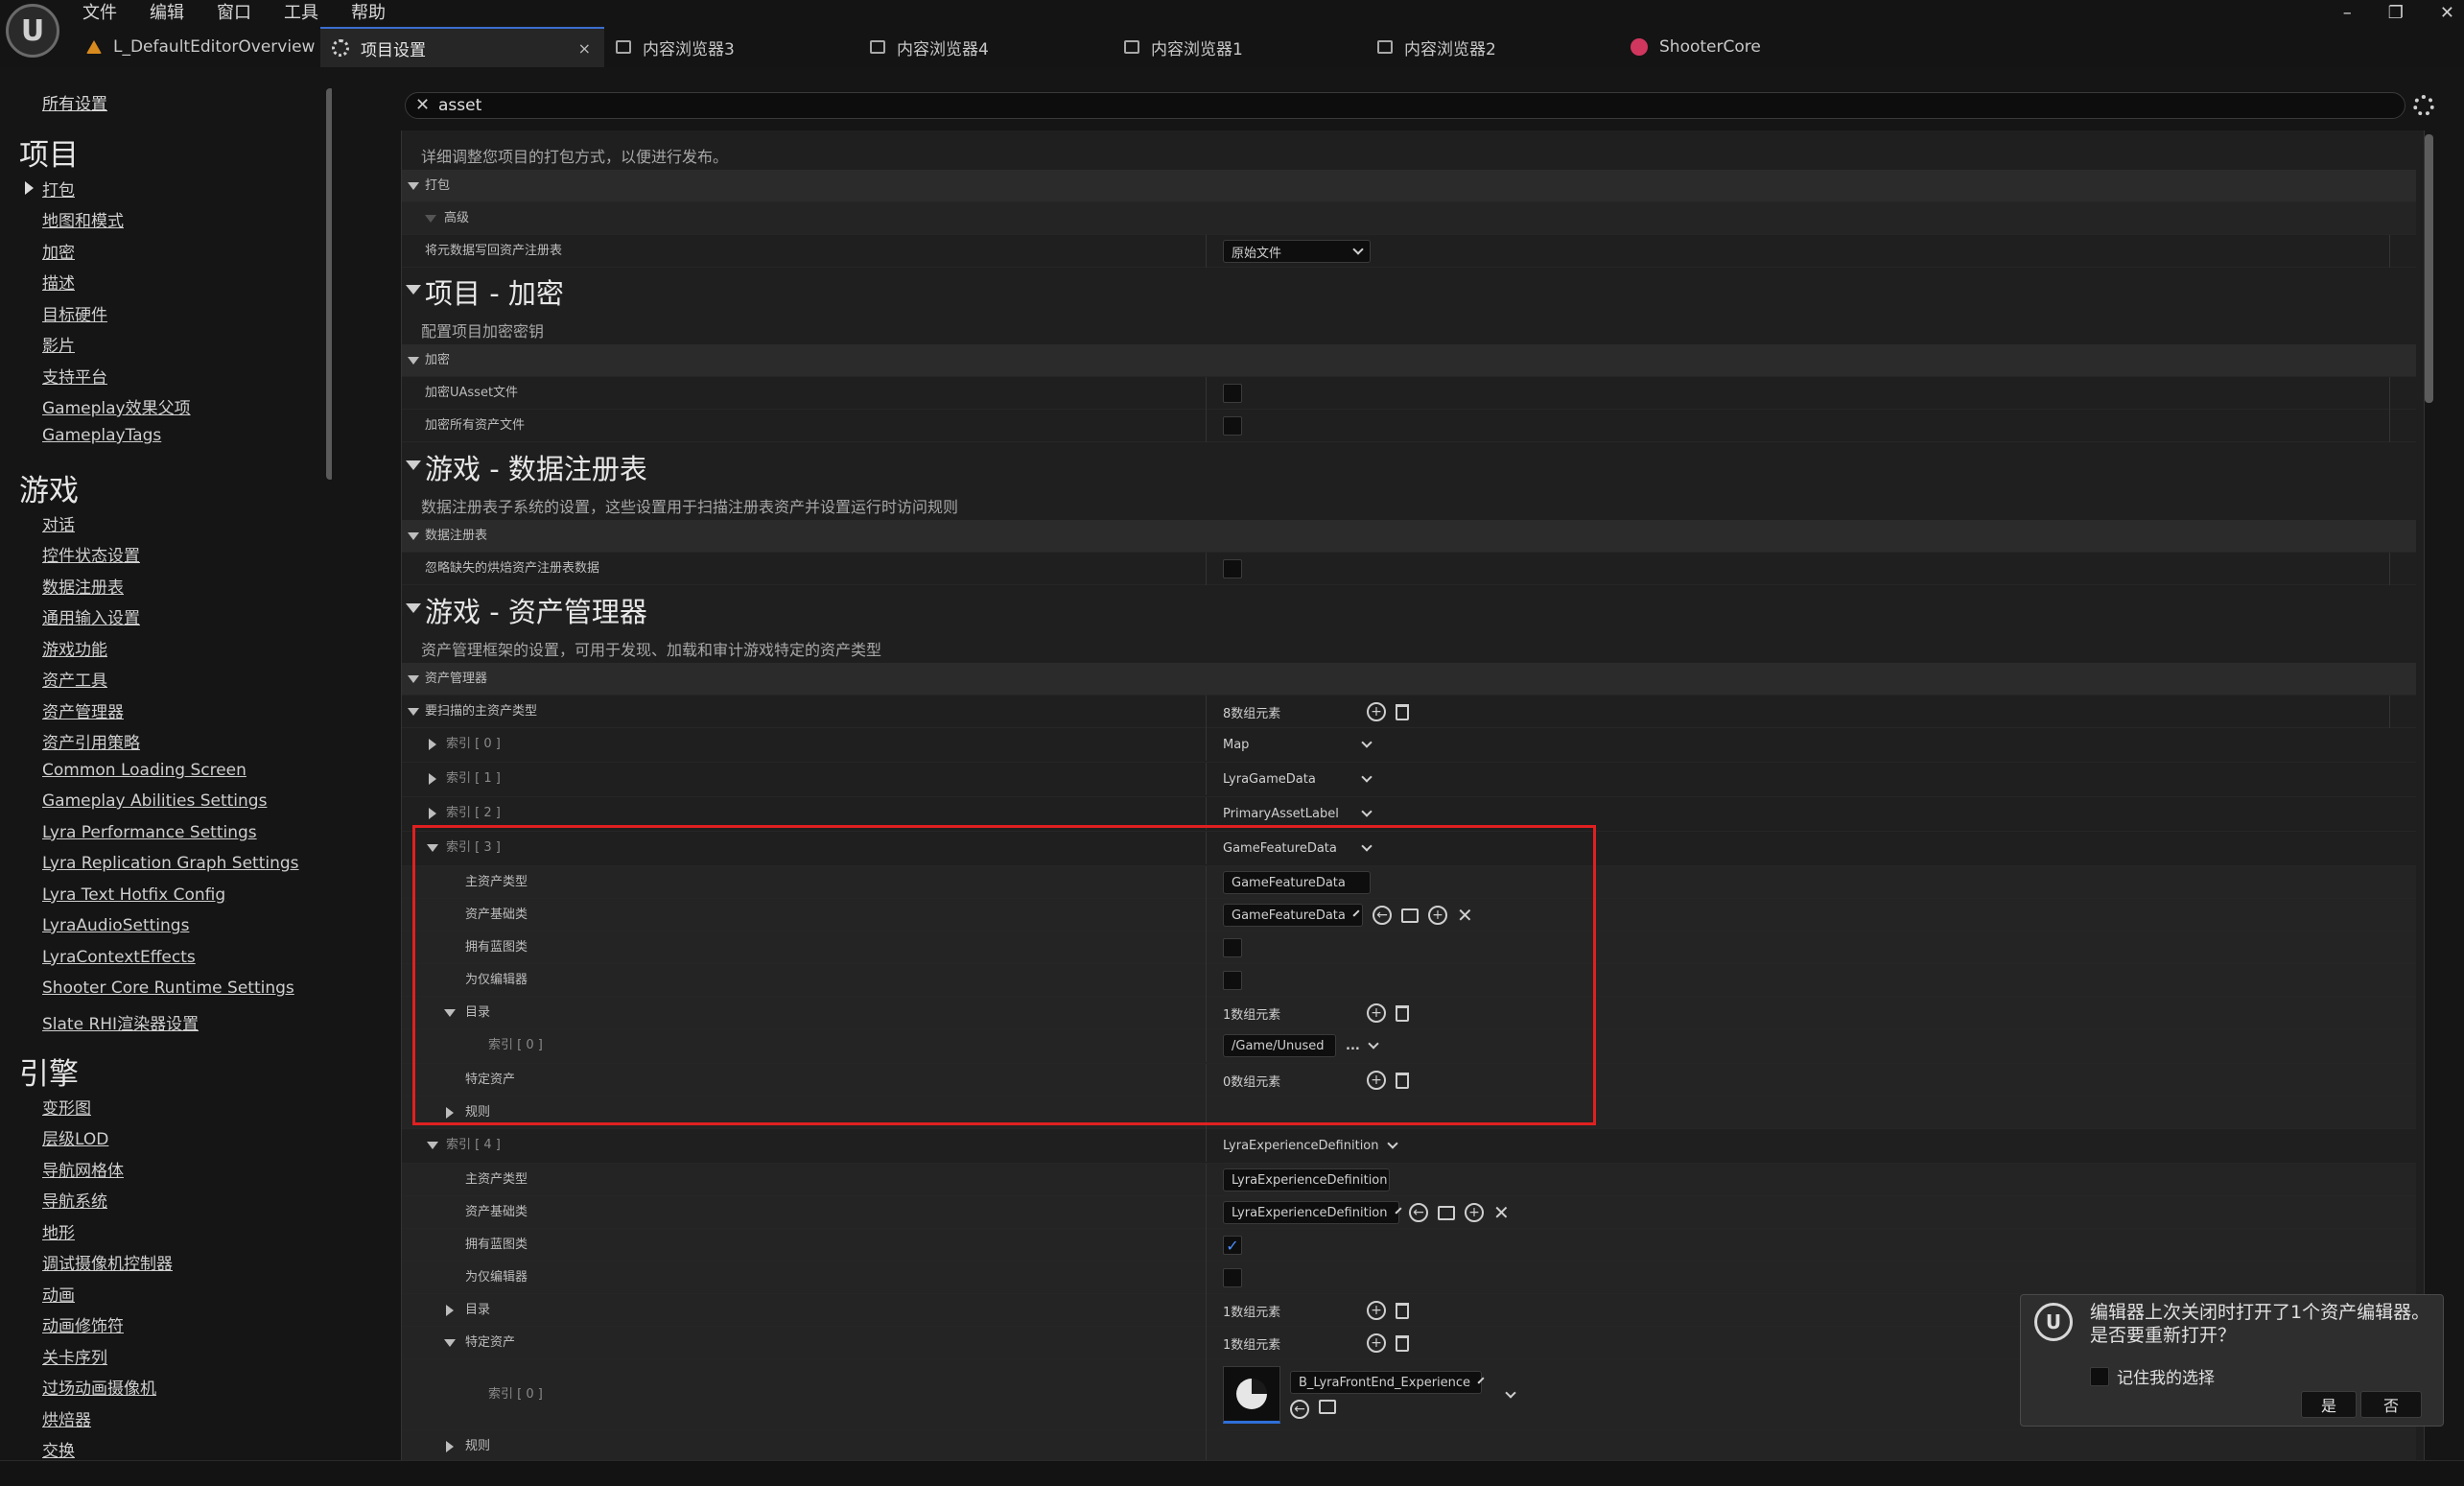 The image size is (2464, 1486). I want to click on use-selected-icon: ←, so click(1383, 916).